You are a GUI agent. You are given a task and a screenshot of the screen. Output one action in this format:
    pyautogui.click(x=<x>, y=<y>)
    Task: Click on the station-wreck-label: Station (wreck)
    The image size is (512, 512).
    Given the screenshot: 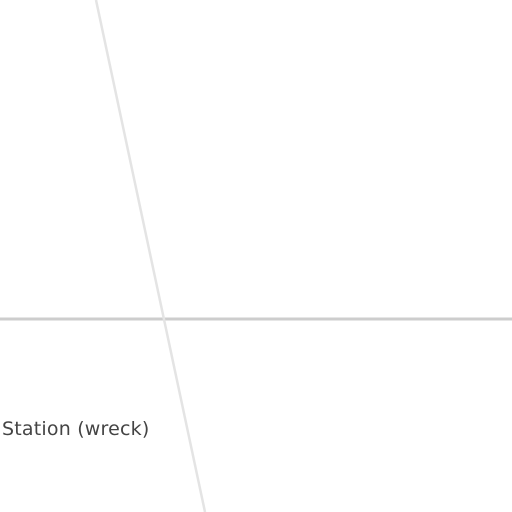 What is the action you would take?
    pyautogui.click(x=76, y=429)
    